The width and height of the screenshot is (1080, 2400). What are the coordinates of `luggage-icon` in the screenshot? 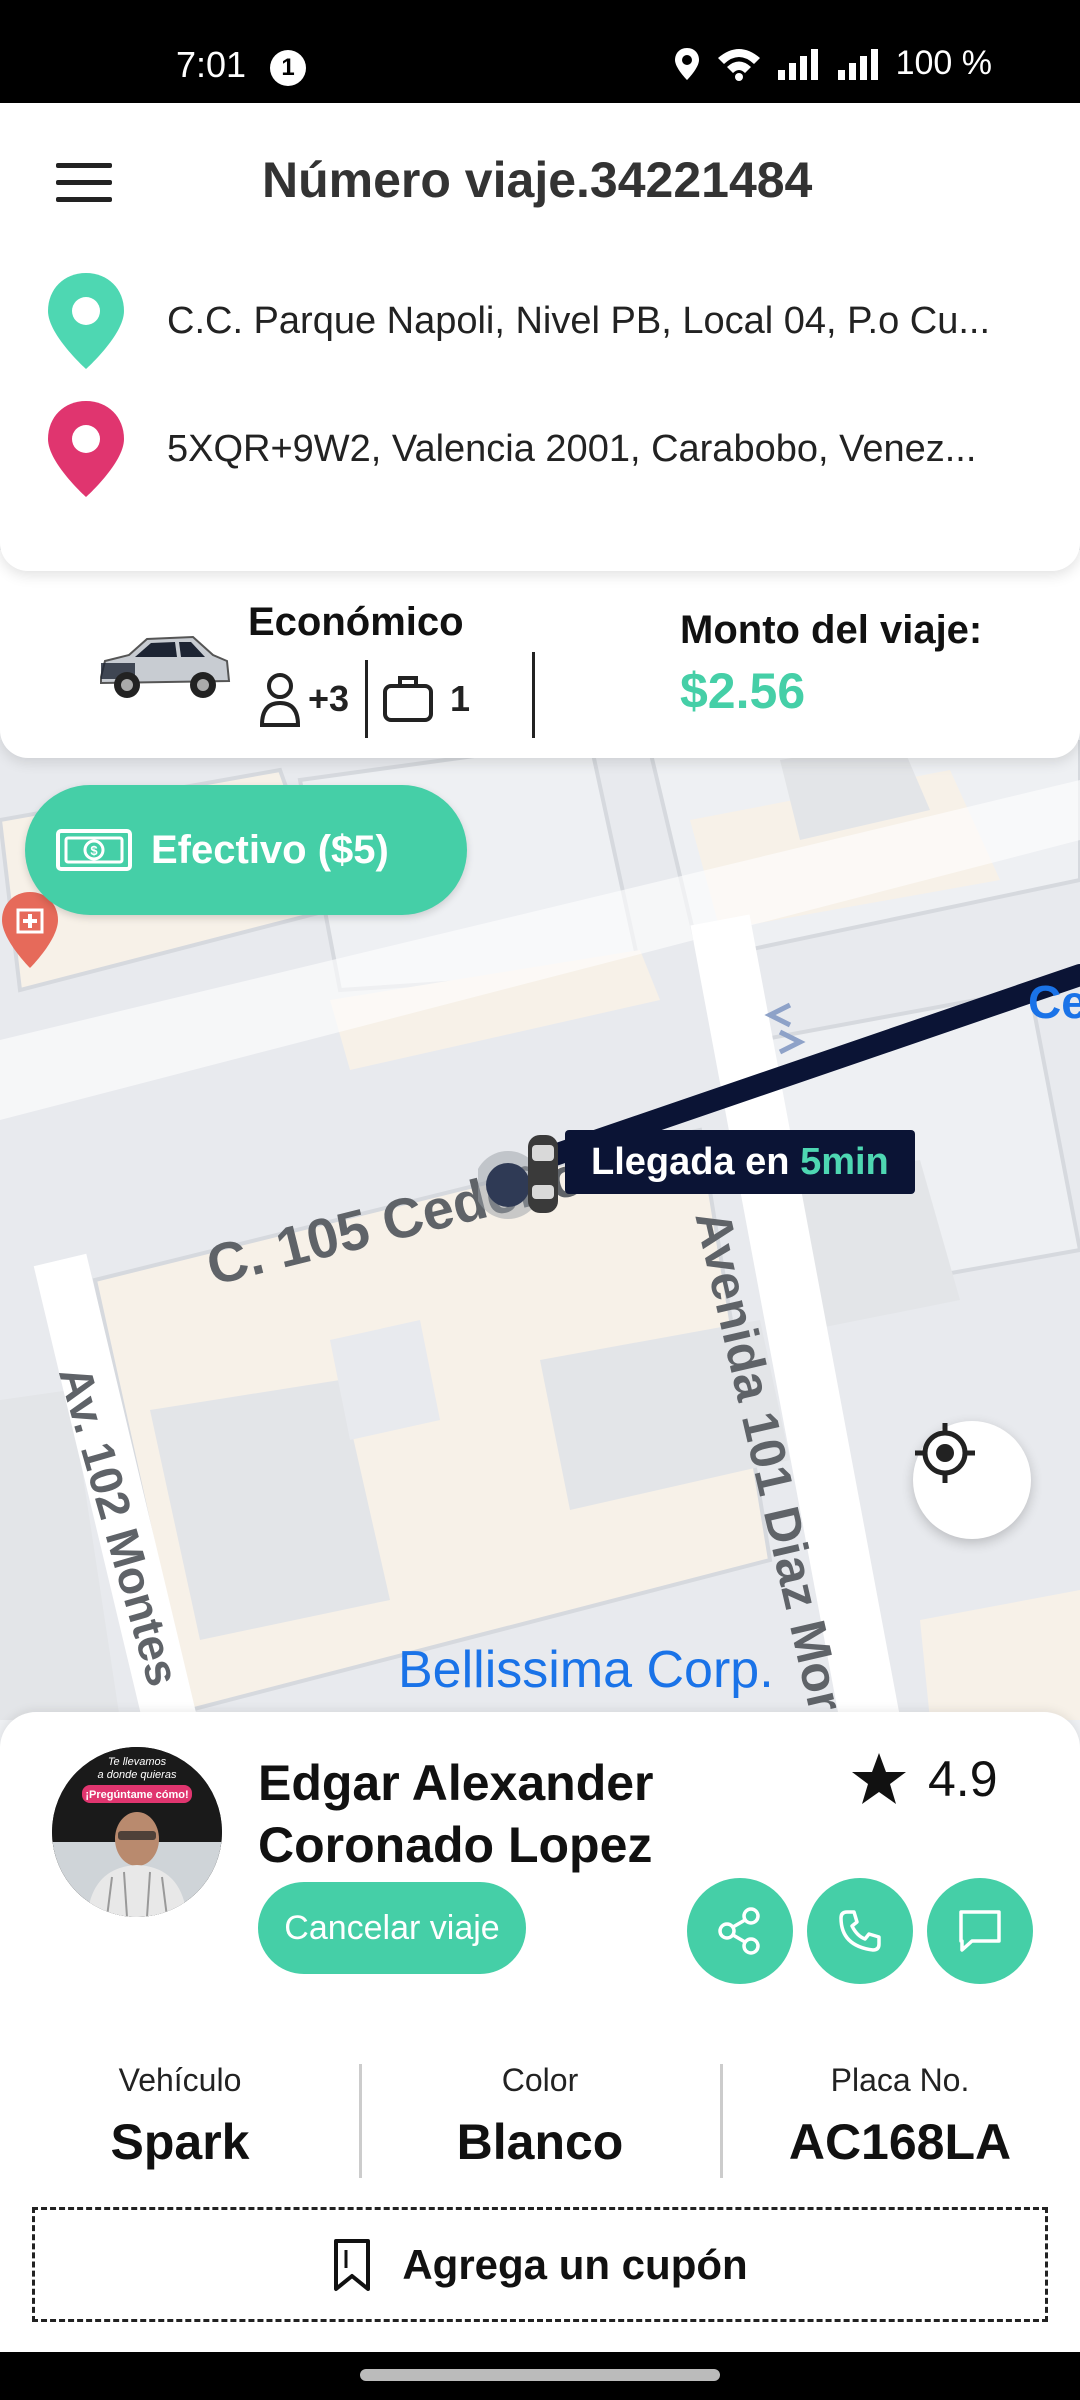 It's located at (408, 699).